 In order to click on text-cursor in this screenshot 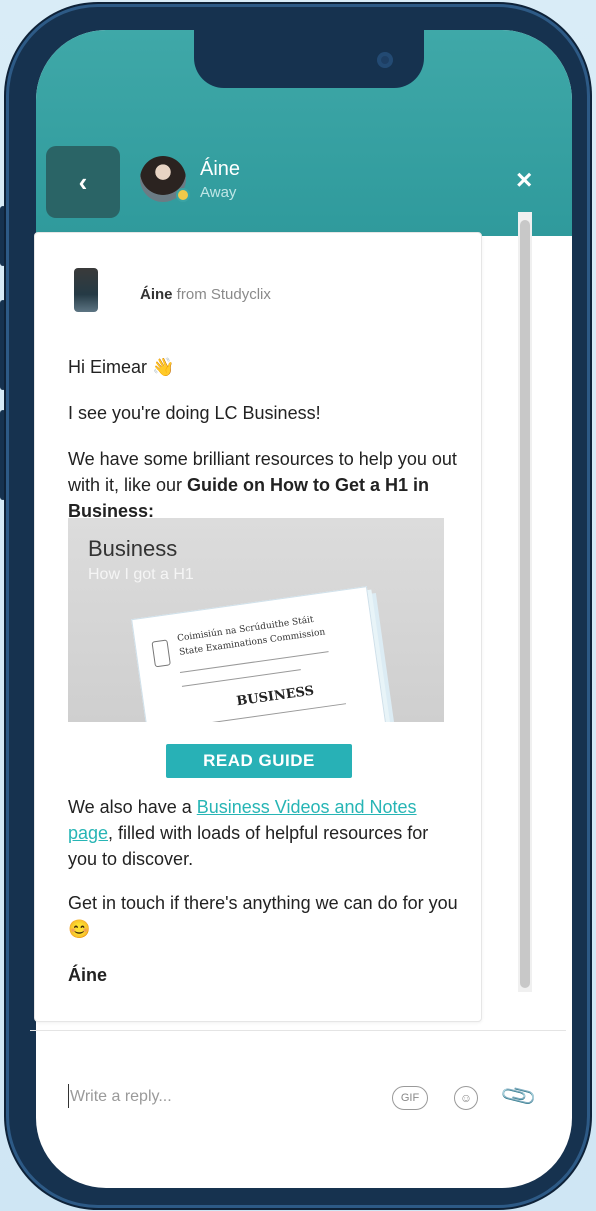, I will do `click(68, 1096)`.